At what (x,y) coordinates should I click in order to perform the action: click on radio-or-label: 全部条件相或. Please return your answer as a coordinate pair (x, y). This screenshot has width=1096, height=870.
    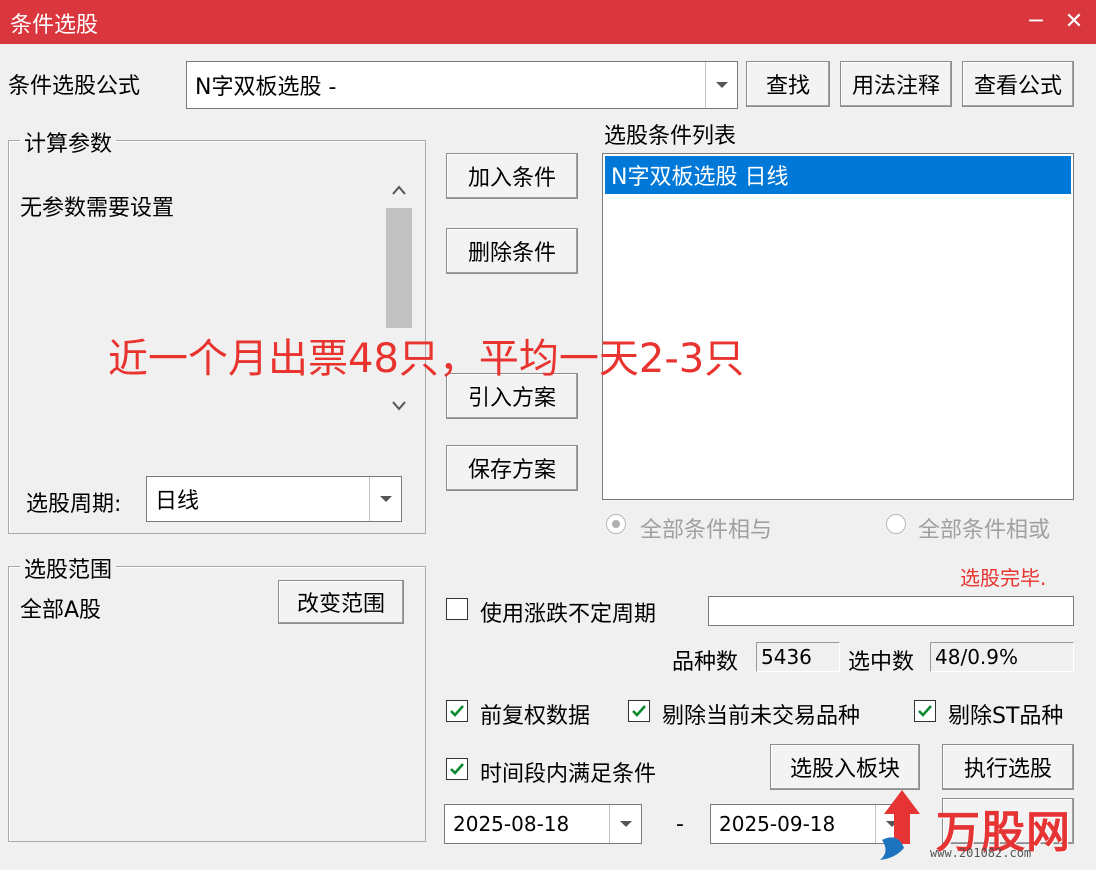
    Looking at the image, I should click on (984, 530).